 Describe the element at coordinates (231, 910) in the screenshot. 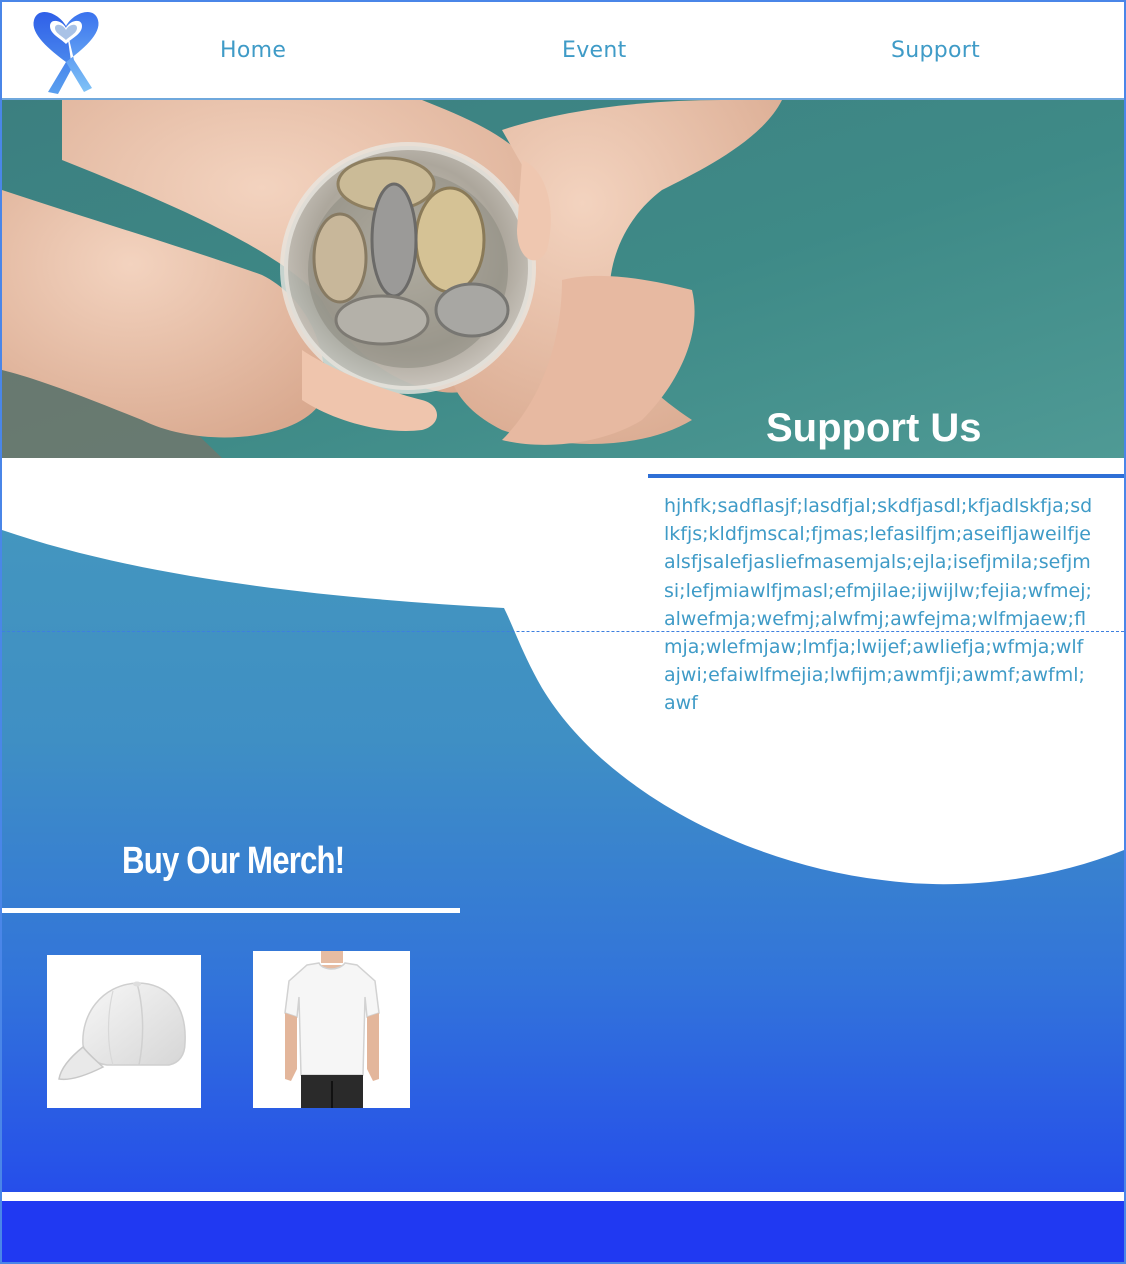

I see `merch-divider` at that location.